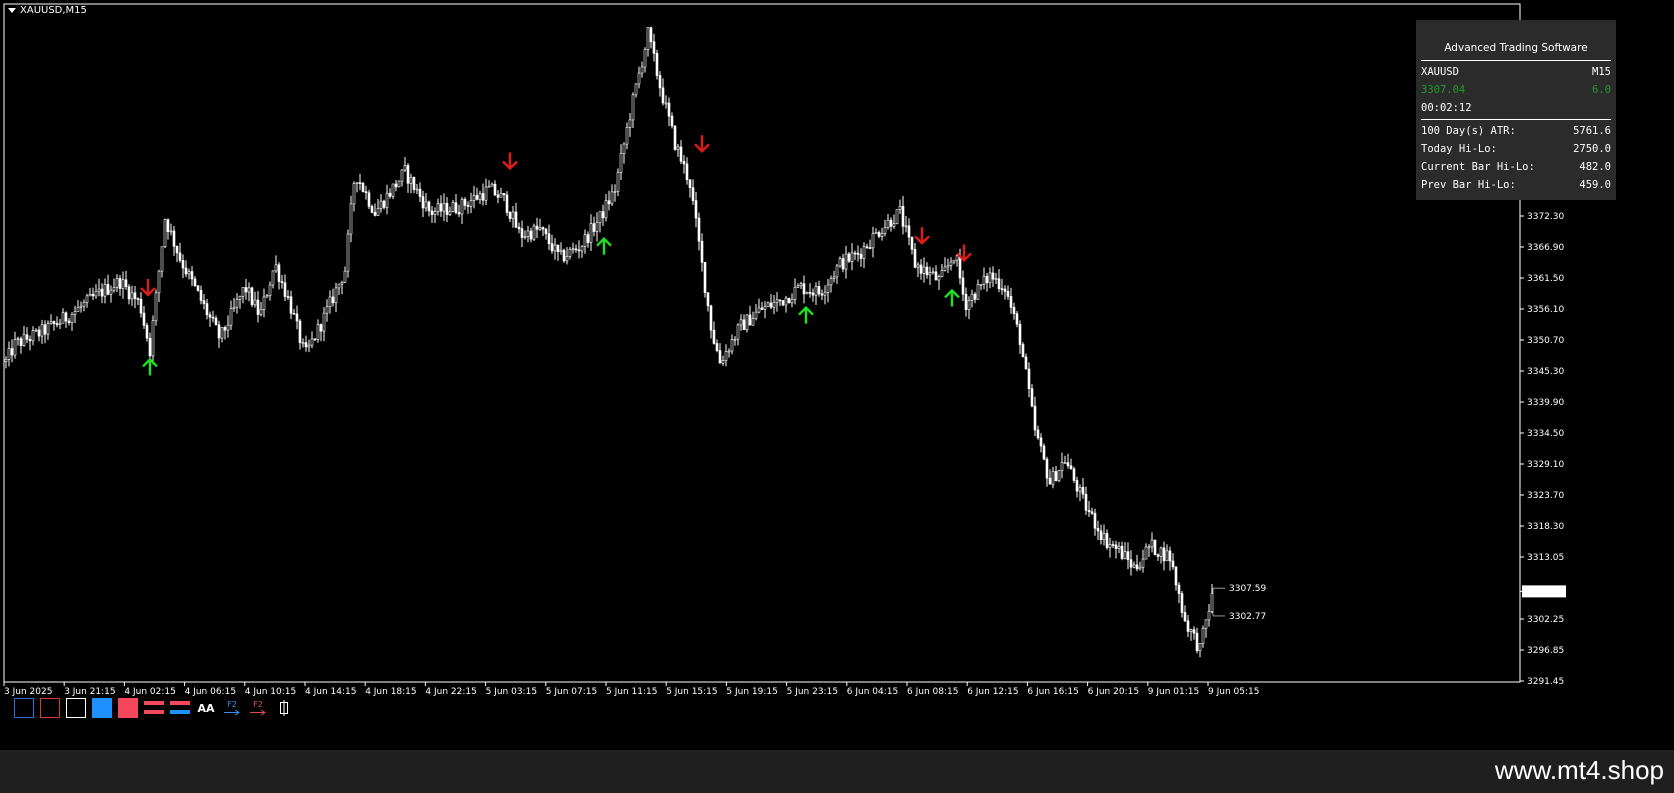 The image size is (1674, 793). I want to click on f2-blue-arrow-button: F2, so click(232, 708).